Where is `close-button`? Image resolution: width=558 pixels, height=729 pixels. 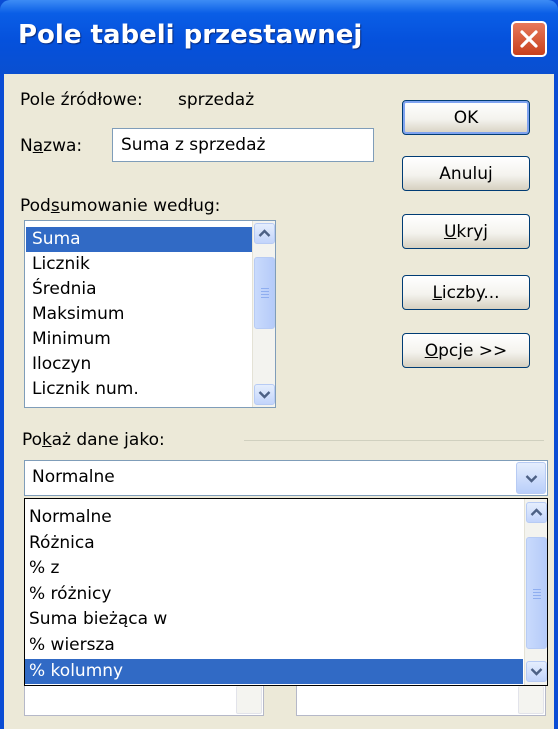 close-button is located at coordinates (529, 39).